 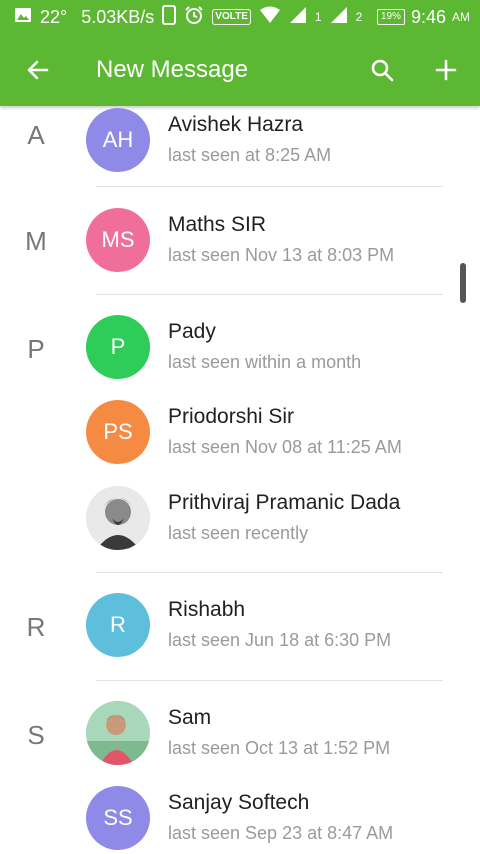 I want to click on avatar: R, so click(x=118, y=625).